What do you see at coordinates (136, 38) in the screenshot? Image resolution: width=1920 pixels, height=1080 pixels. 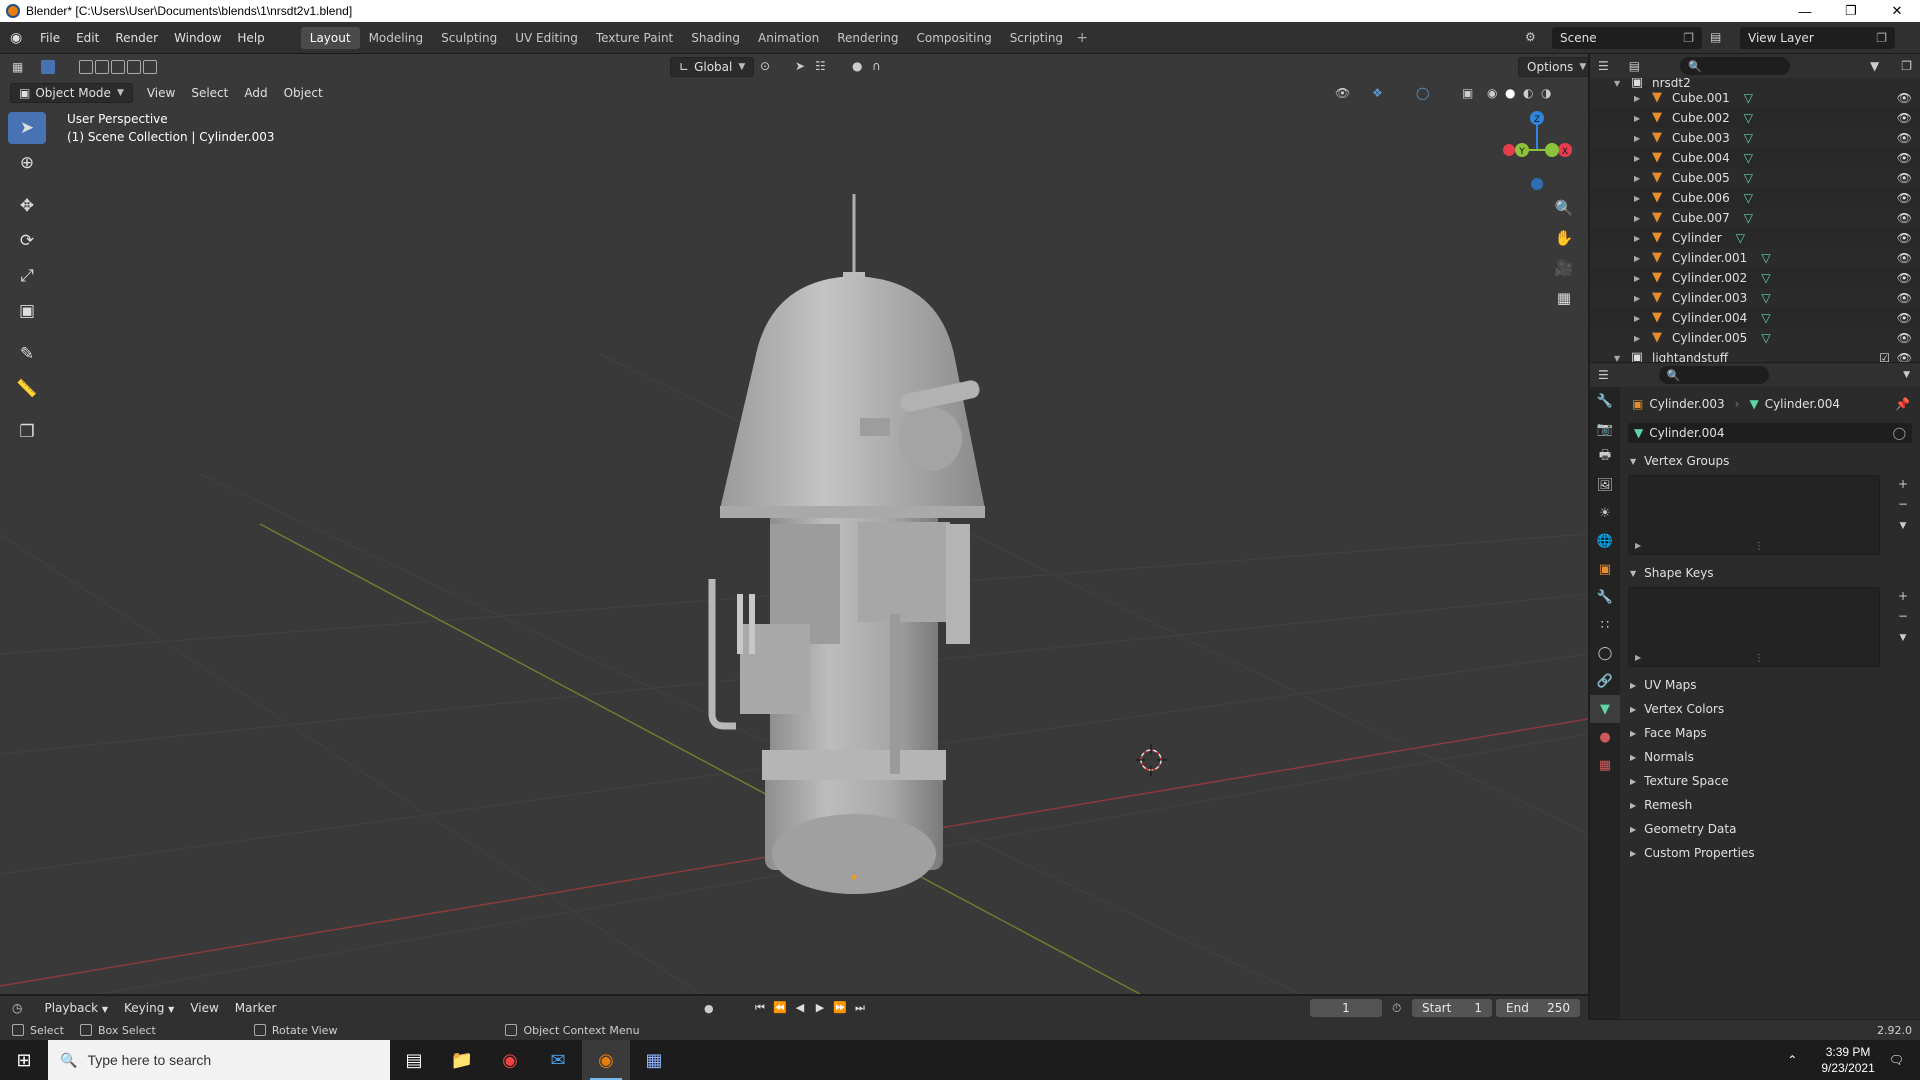 I see `menu-render: Render` at bounding box center [136, 38].